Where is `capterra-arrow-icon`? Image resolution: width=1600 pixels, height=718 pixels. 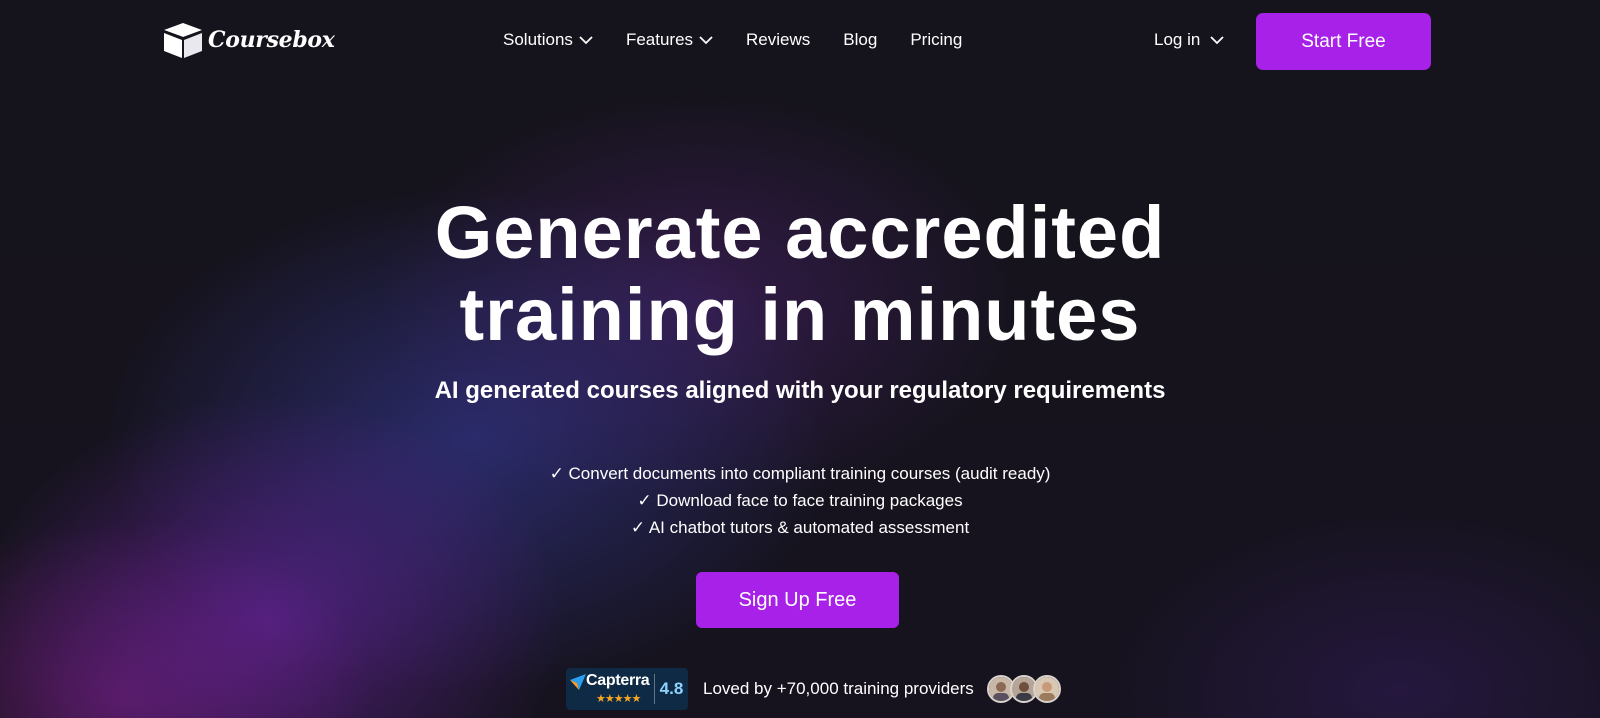
capterra-arrow-icon is located at coordinates (578, 682).